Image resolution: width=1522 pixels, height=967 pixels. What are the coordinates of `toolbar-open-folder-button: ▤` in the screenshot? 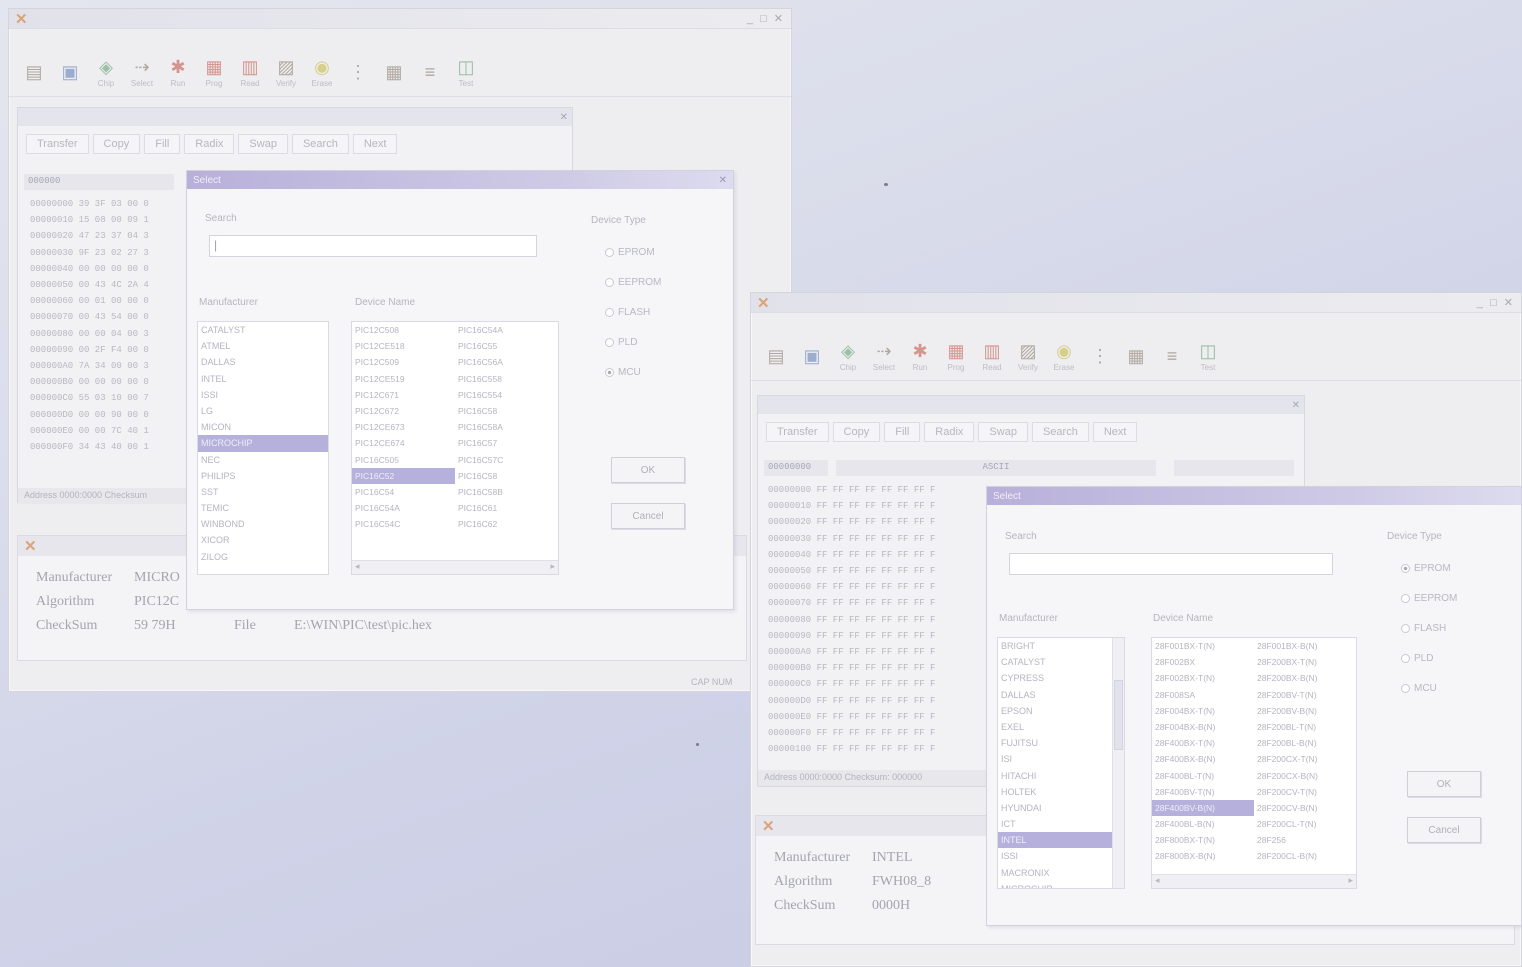 It's located at (34, 73).